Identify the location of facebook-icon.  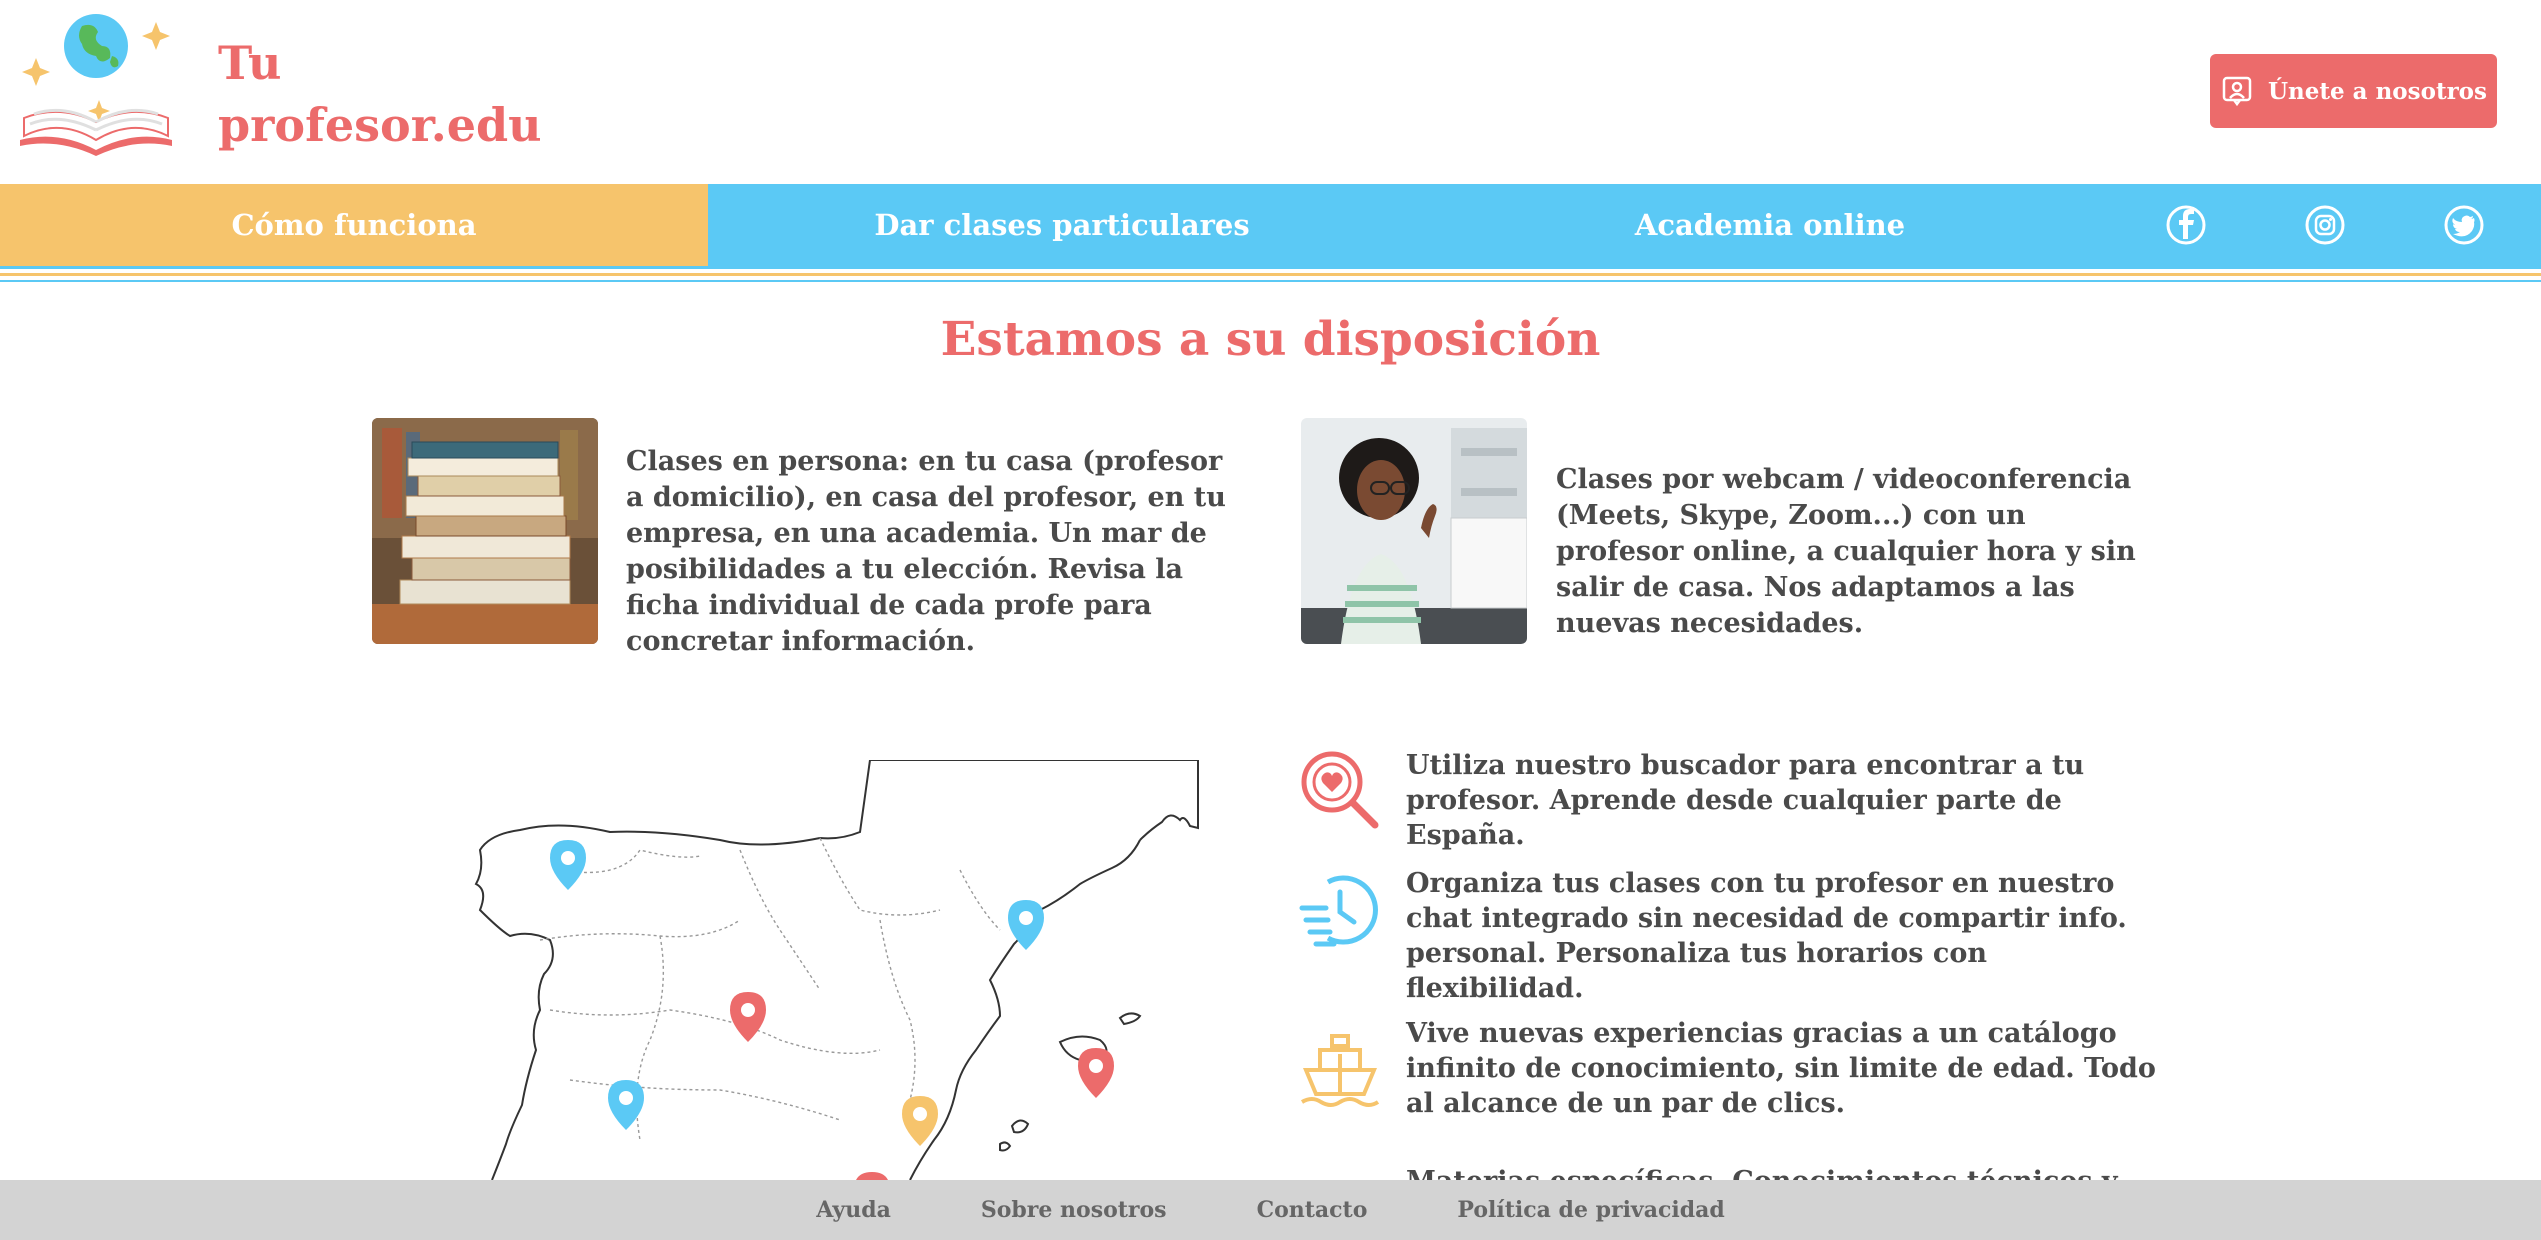
(2186, 225).